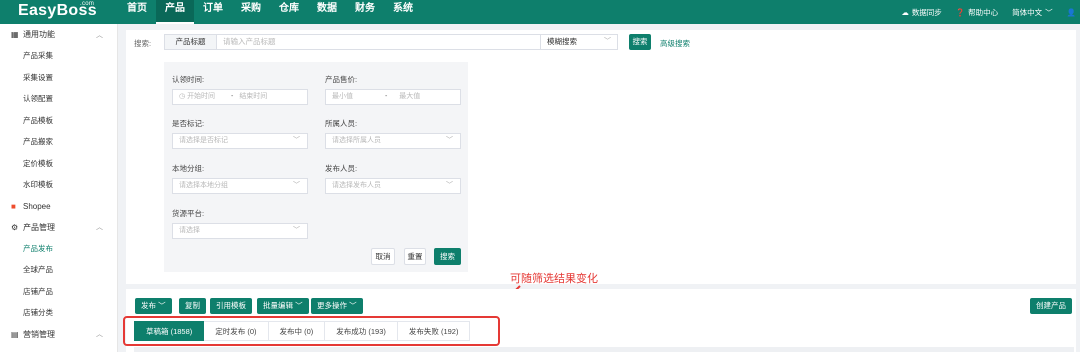  What do you see at coordinates (188, 213) in the screenshot?
I see `source-platform-label: 货源平台:` at bounding box center [188, 213].